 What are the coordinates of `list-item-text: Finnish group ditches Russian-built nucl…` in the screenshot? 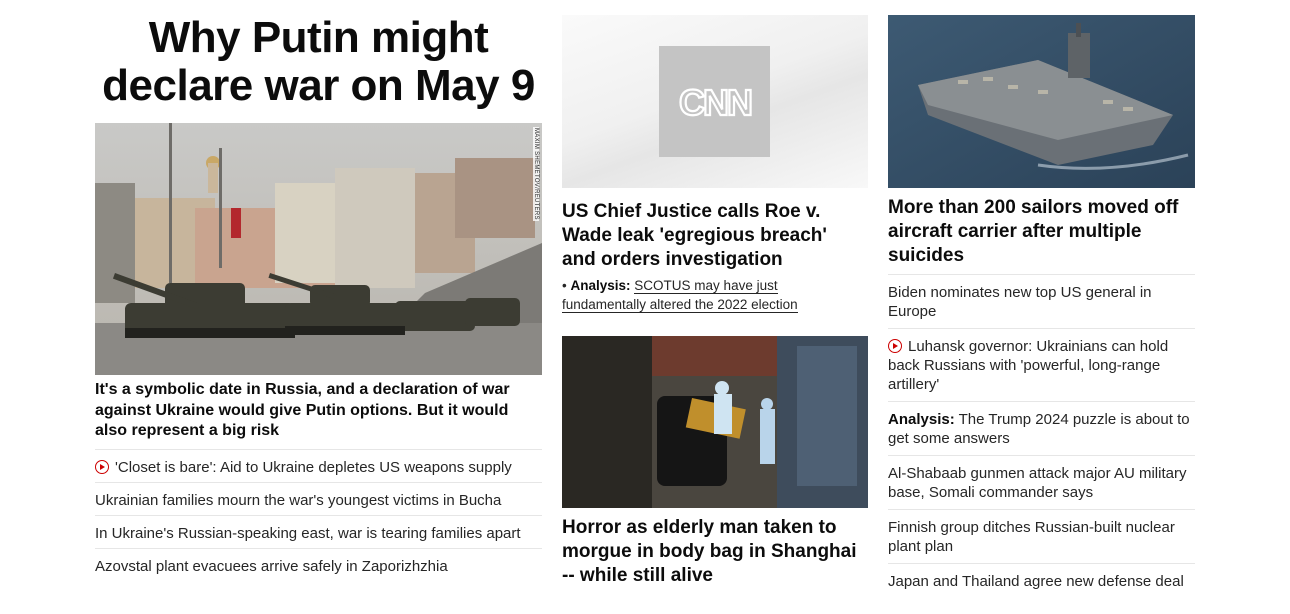 It's located at (1031, 537).